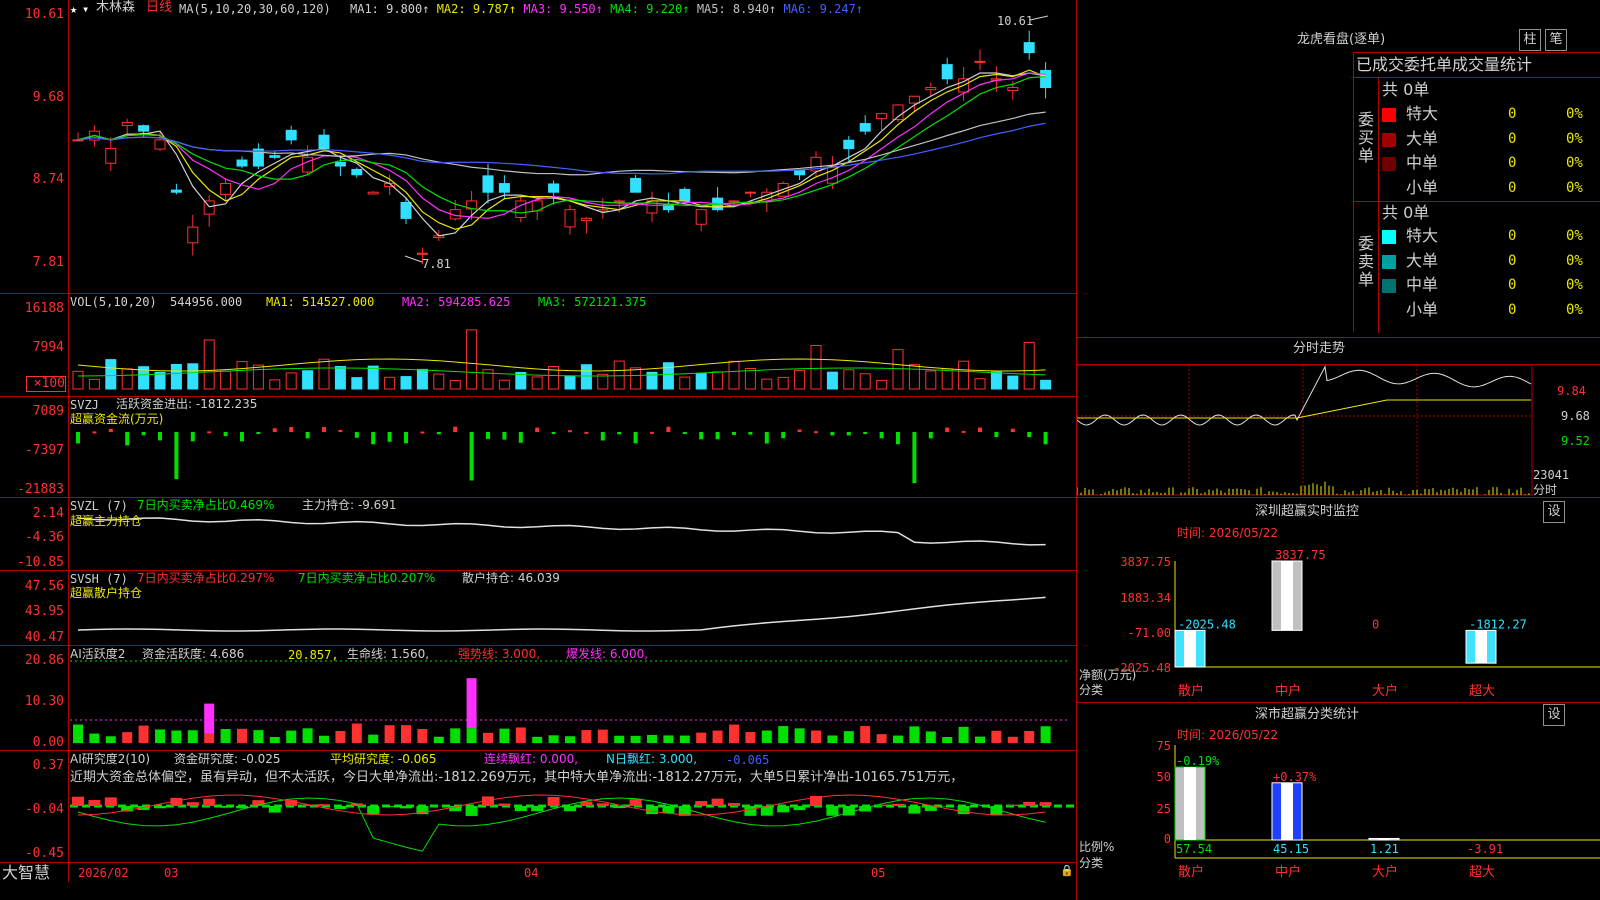 This screenshot has height=900, width=1600. Describe the element at coordinates (159, 8) in the screenshot. I see `period-label: 日线` at that location.